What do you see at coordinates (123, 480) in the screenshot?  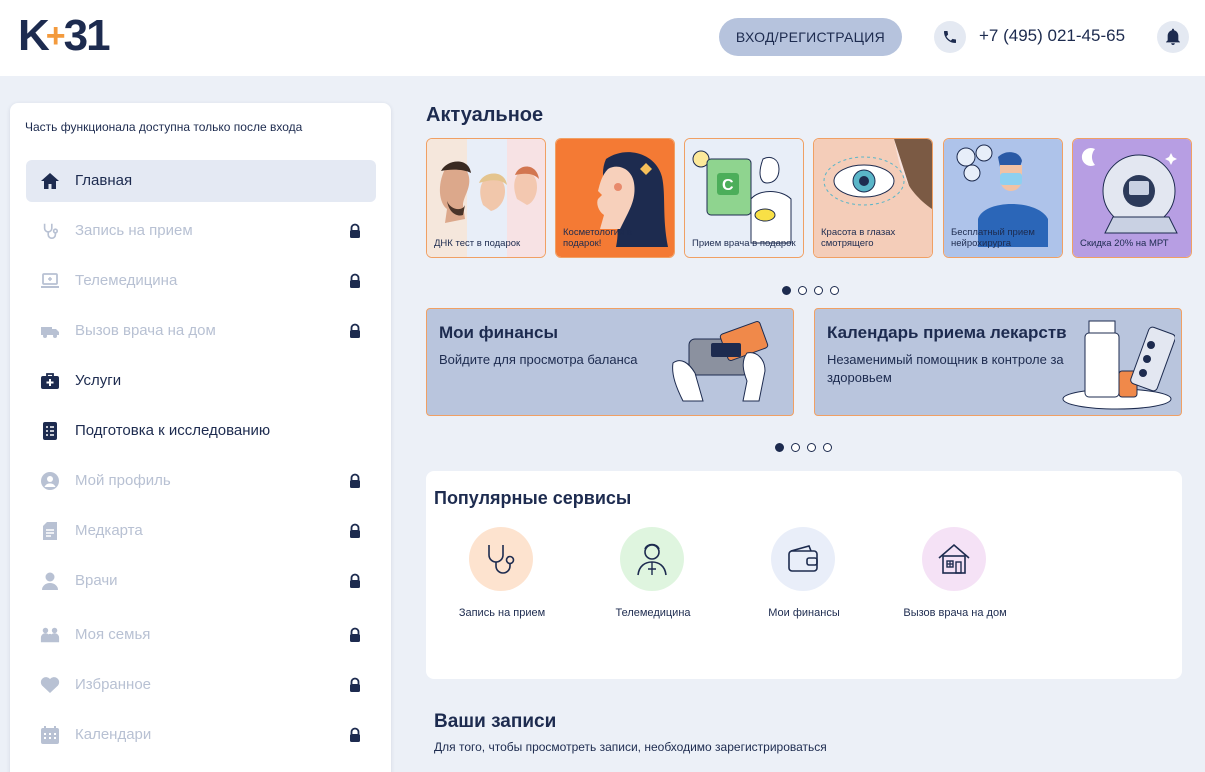 I see `sidebar-item-label: Мой профиль` at bounding box center [123, 480].